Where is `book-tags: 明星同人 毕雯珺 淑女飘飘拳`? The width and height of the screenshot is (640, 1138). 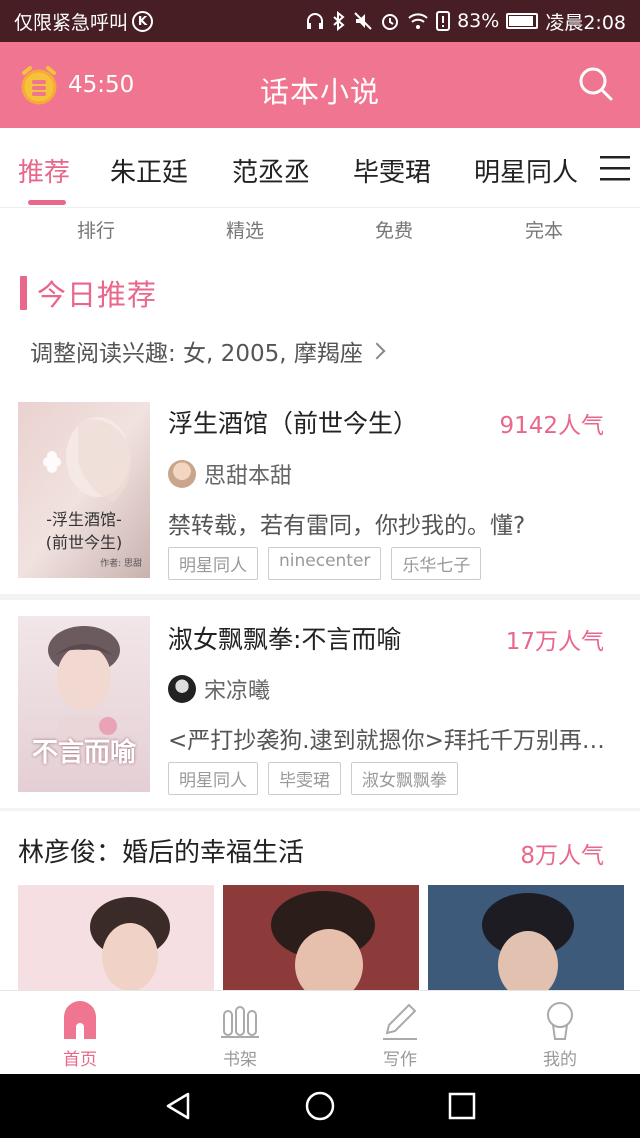 book-tags: 明星同人 毕雯珺 淑女飘飘拳 is located at coordinates (313, 778).